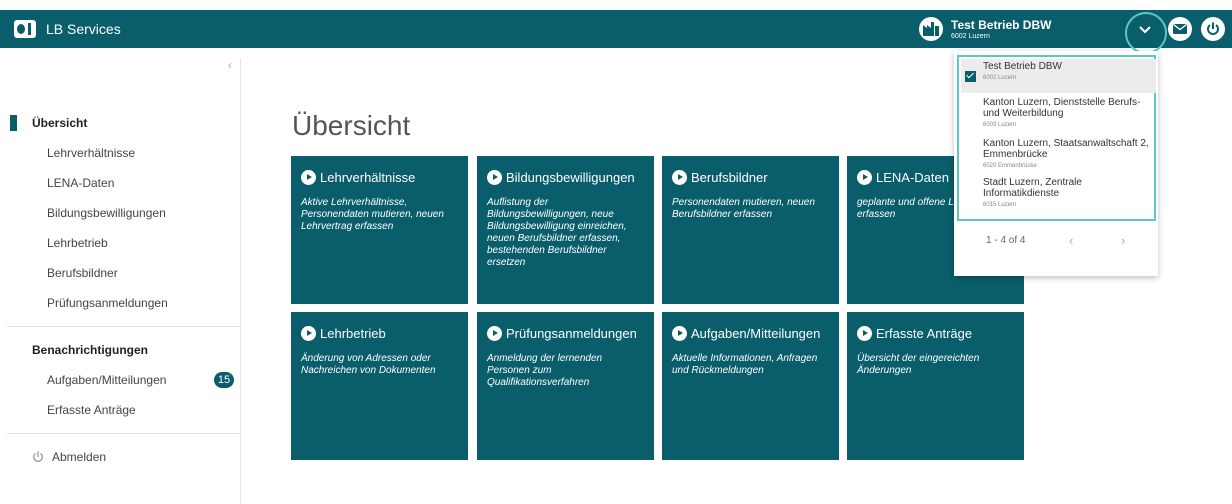 This screenshot has width=1232, height=504. What do you see at coordinates (1001, 24) in the screenshot?
I see `company-name: Test Betrieb DBW` at bounding box center [1001, 24].